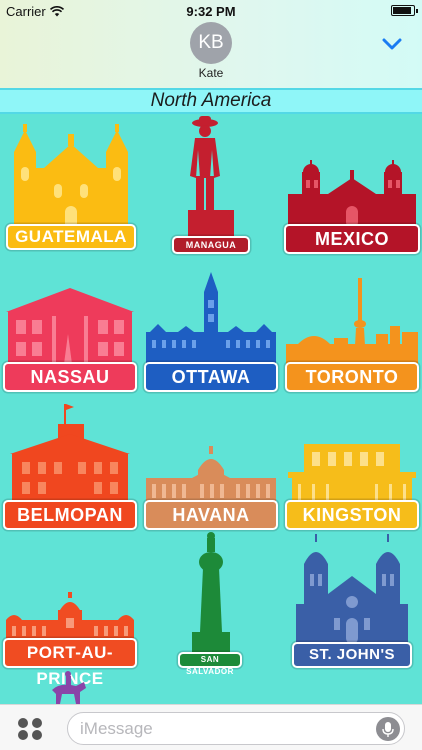 The width and height of the screenshot is (422, 750). I want to click on sticker-label: SAN SALVADOR, so click(210, 664).